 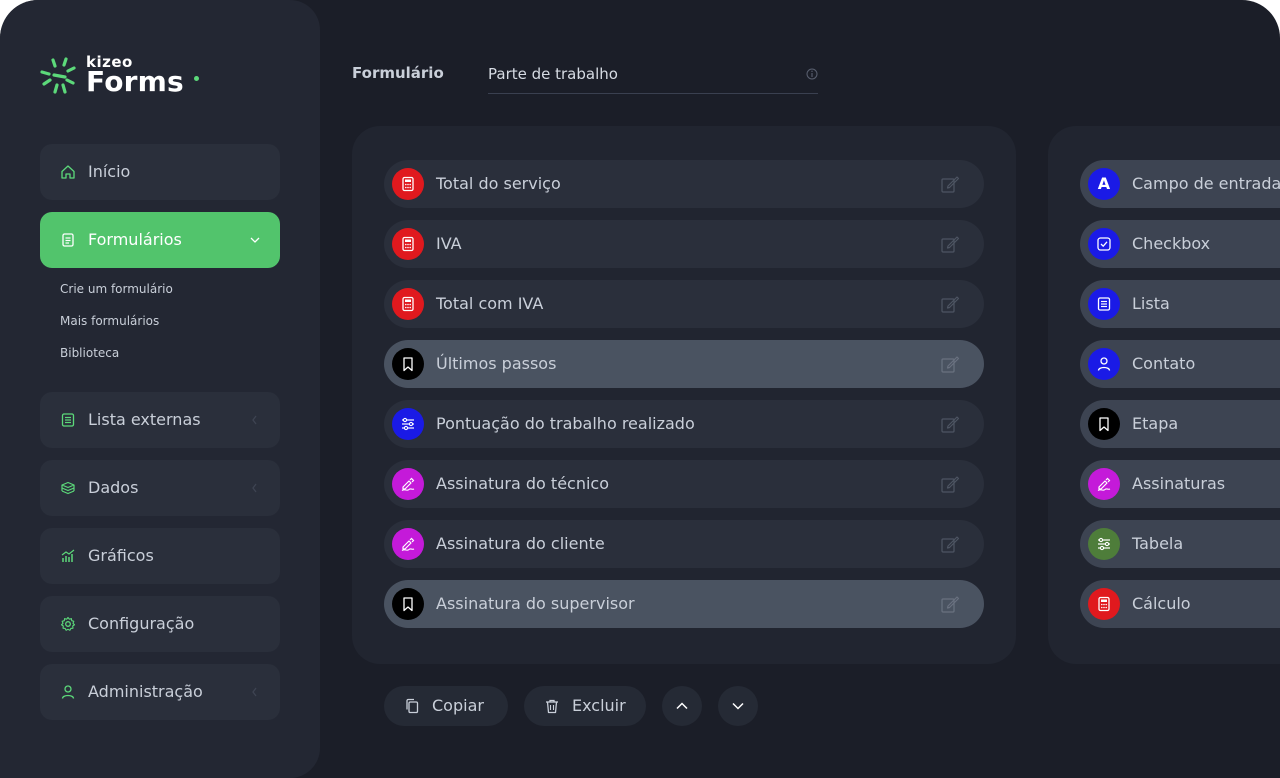 I want to click on field-type-label: Tabela, so click(x=1158, y=543).